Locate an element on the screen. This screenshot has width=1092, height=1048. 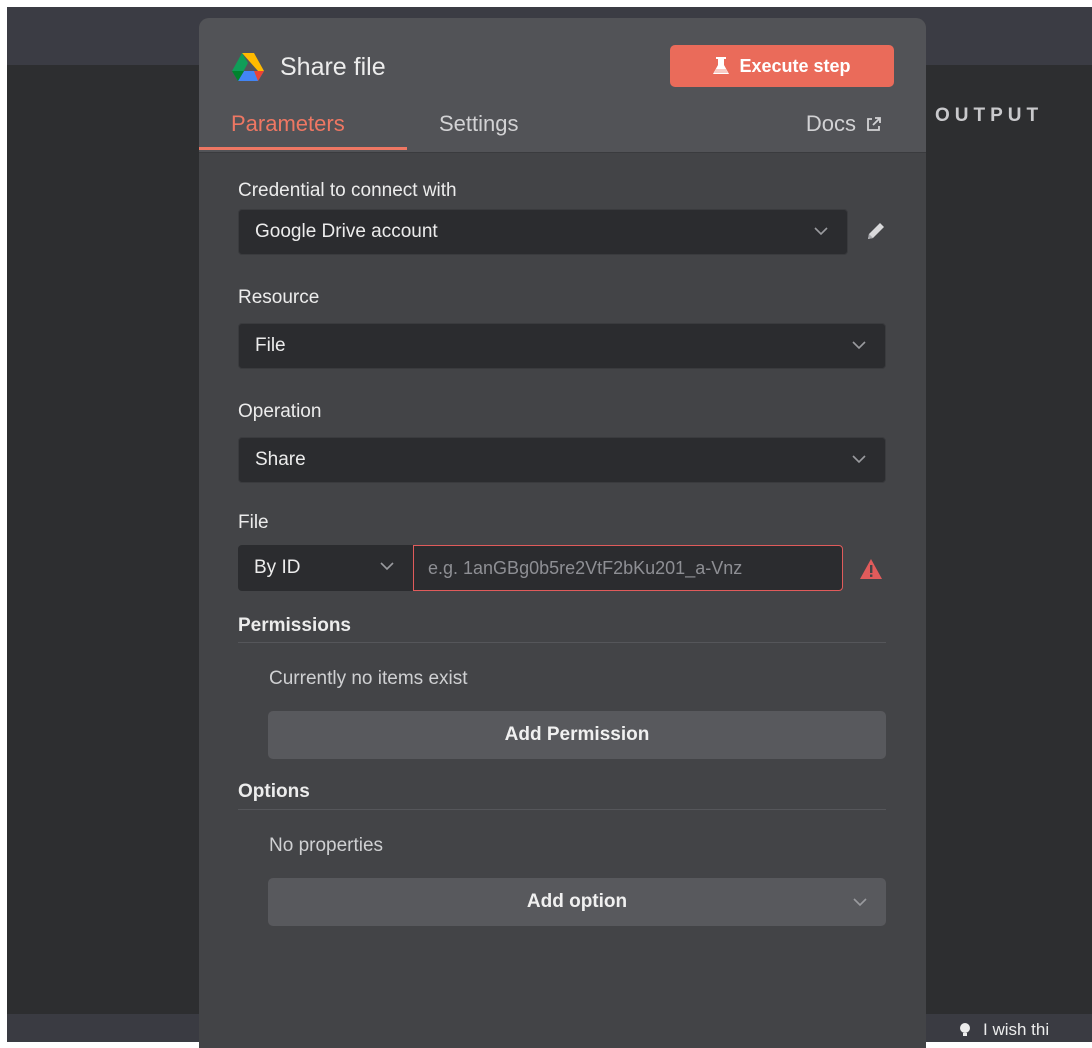
operation-select: Share is located at coordinates (562, 460).